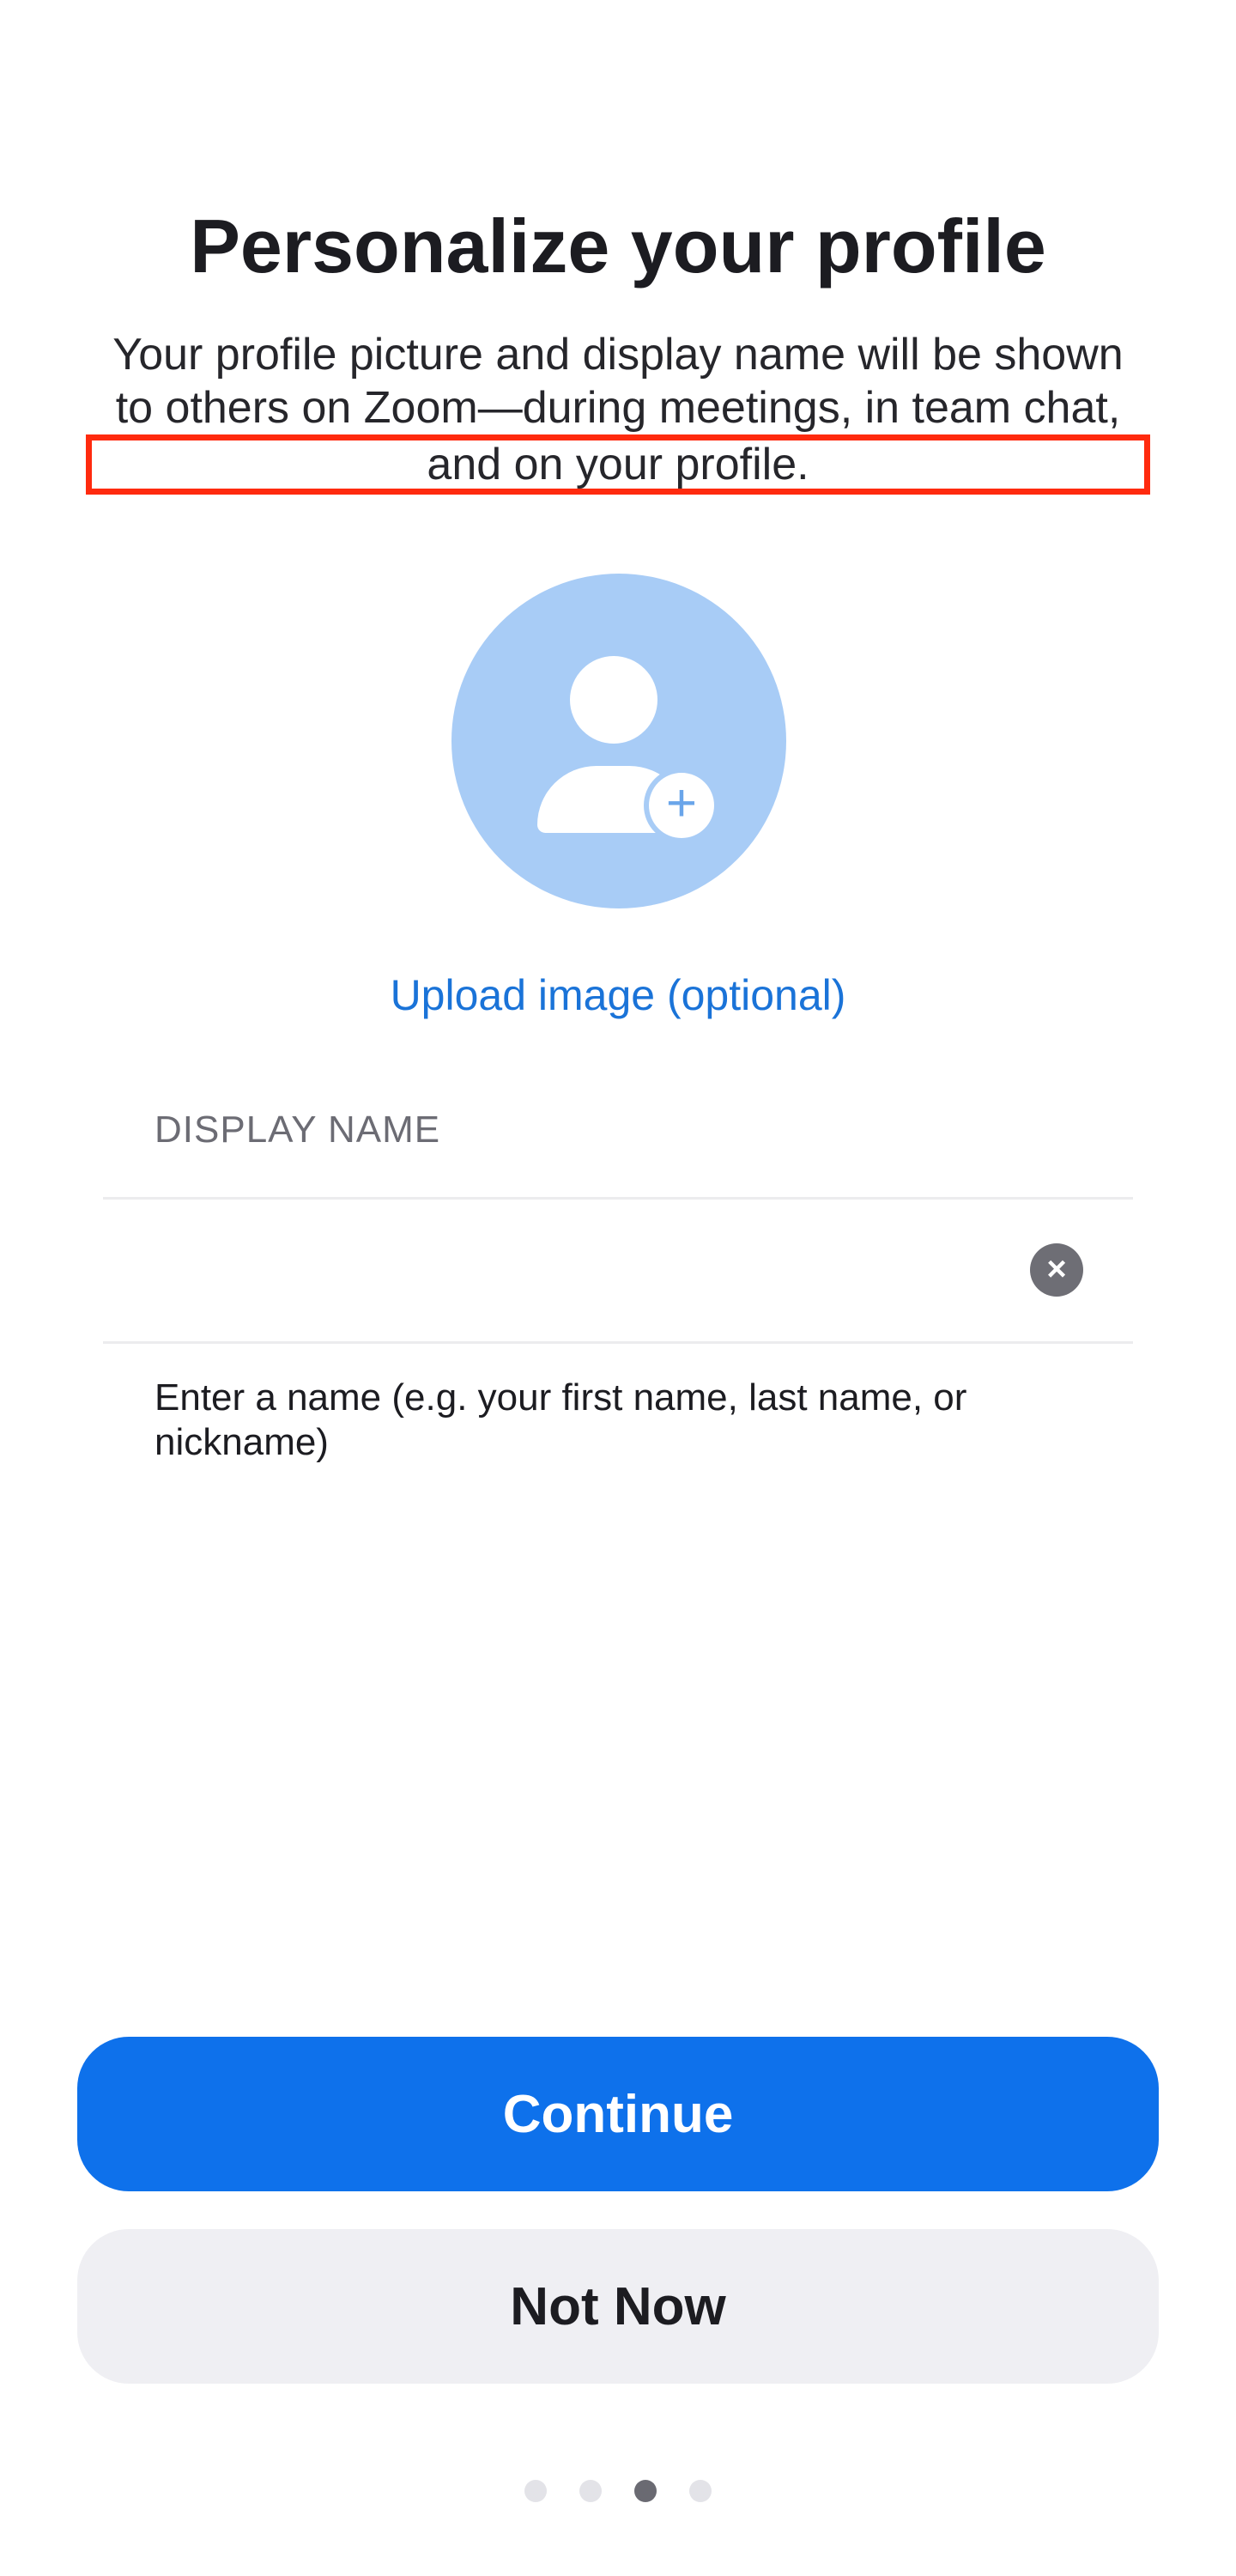 The image size is (1236, 2576). I want to click on upload-image-link: Upload image (optional), so click(618, 995).